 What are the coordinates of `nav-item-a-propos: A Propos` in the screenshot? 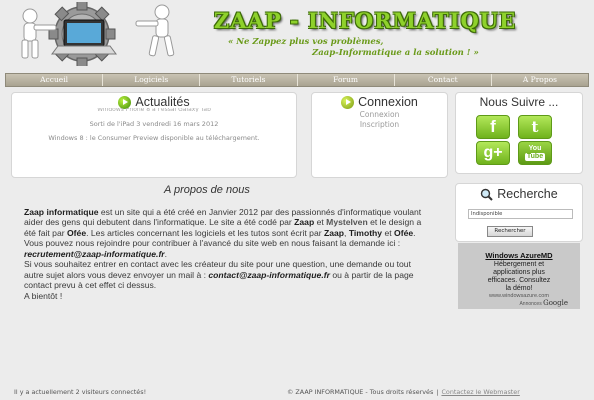 It's located at (540, 80).